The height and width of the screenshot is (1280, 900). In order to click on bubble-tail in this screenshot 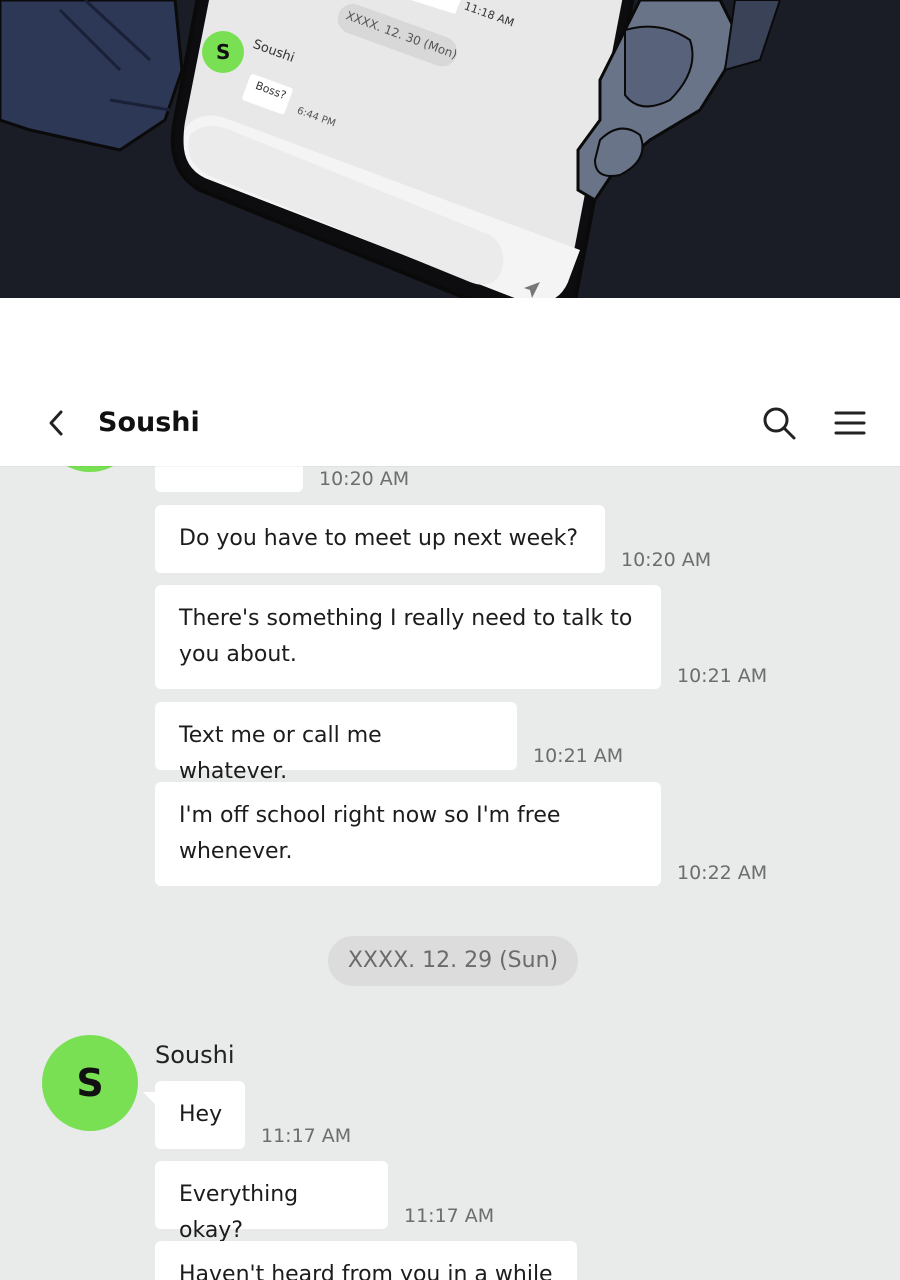, I will do `click(149, 1098)`.